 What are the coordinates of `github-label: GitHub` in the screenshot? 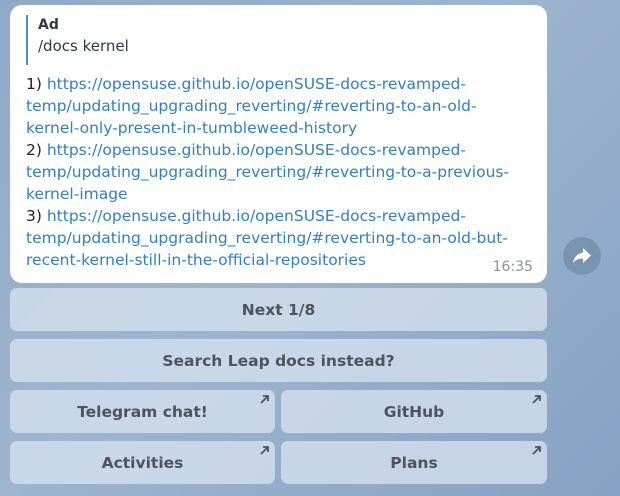 It's located at (414, 411).